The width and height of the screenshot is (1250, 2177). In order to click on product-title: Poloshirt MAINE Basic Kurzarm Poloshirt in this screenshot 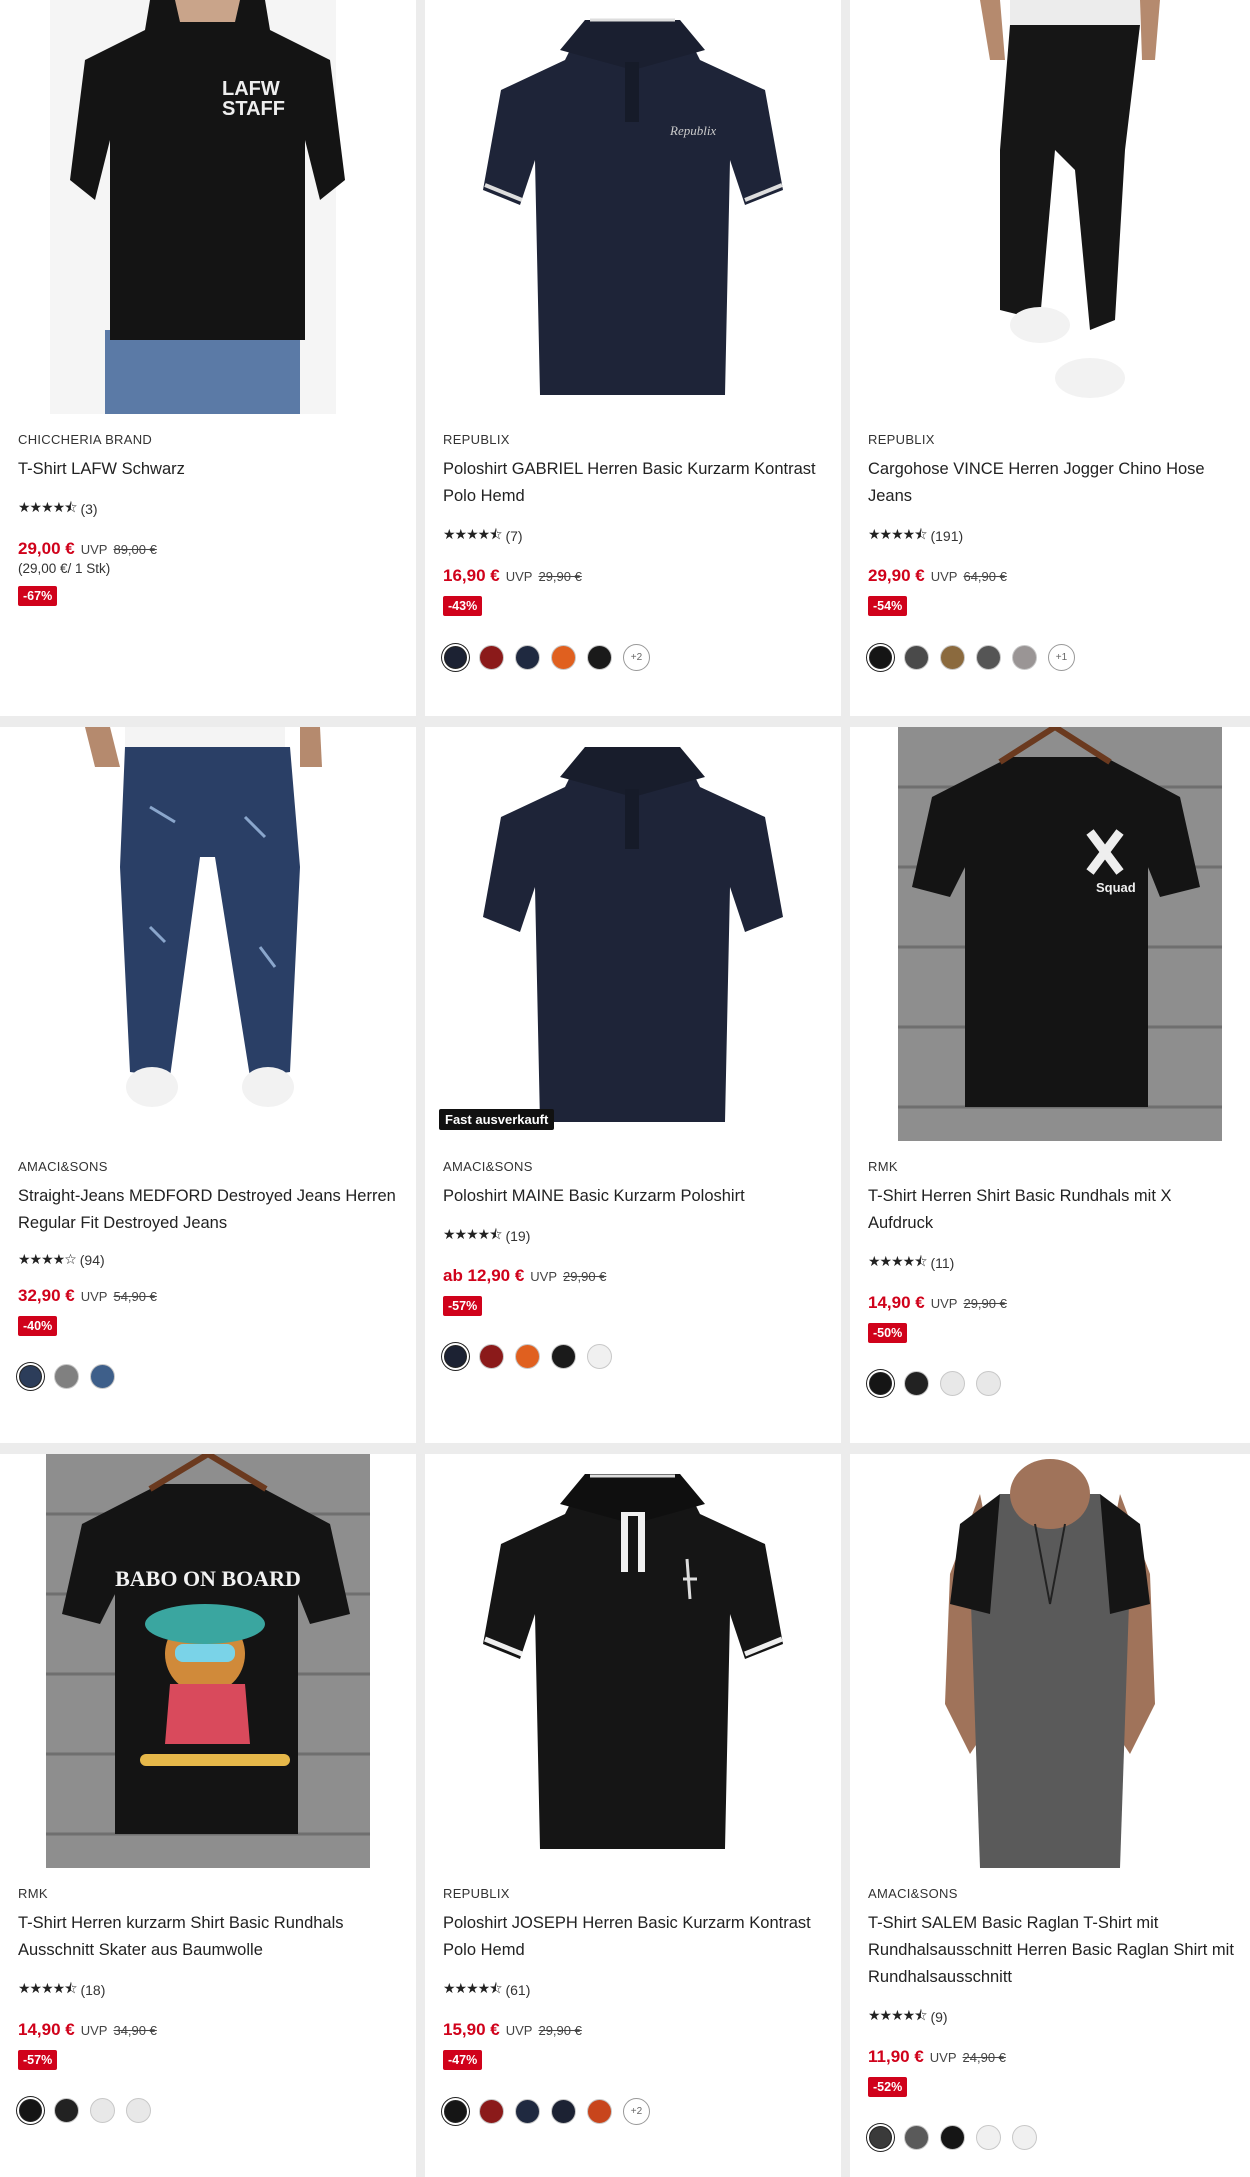, I will do `click(636, 1196)`.